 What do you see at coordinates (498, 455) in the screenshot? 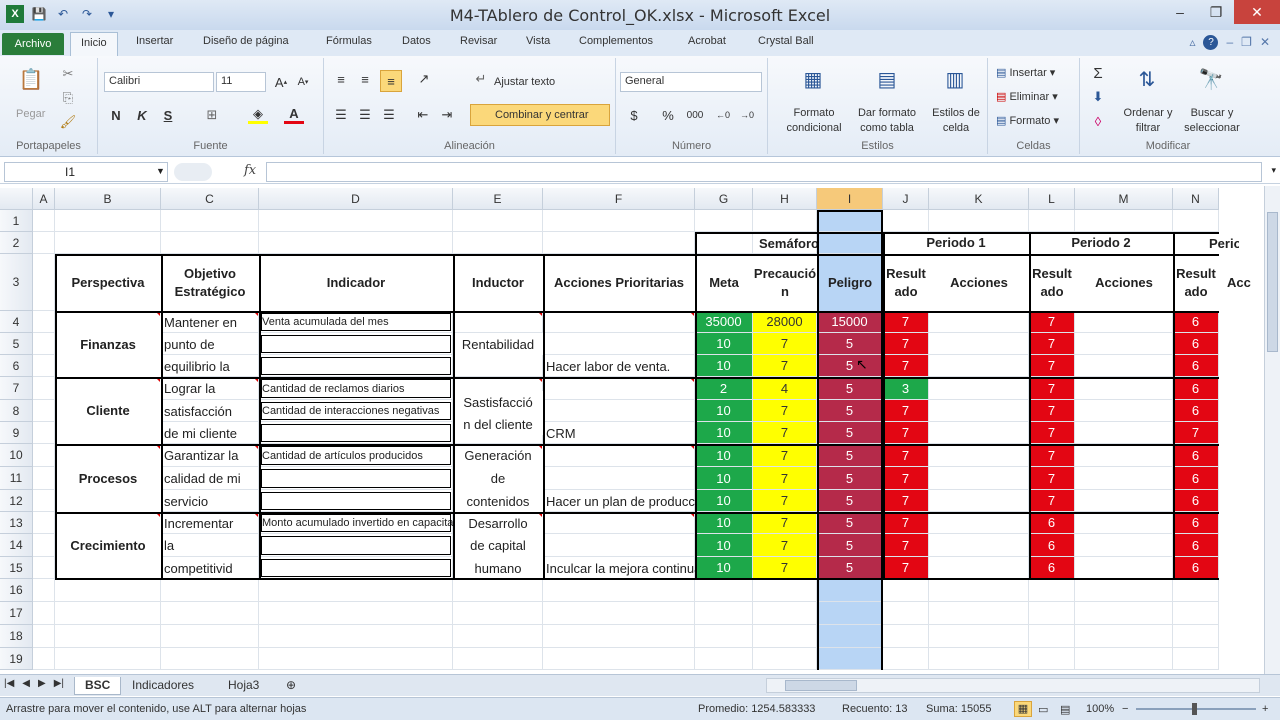
I see `inductor-line: Generación` at bounding box center [498, 455].